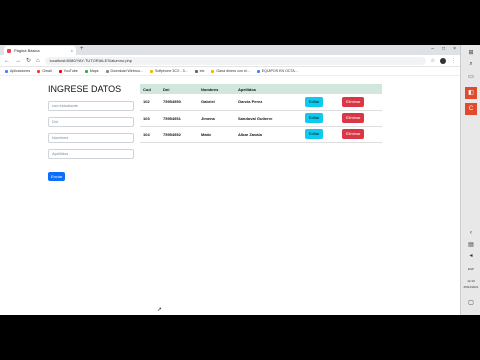 This screenshot has height=360, width=480. I want to click on cell-dni: 75954551, so click(179, 118).